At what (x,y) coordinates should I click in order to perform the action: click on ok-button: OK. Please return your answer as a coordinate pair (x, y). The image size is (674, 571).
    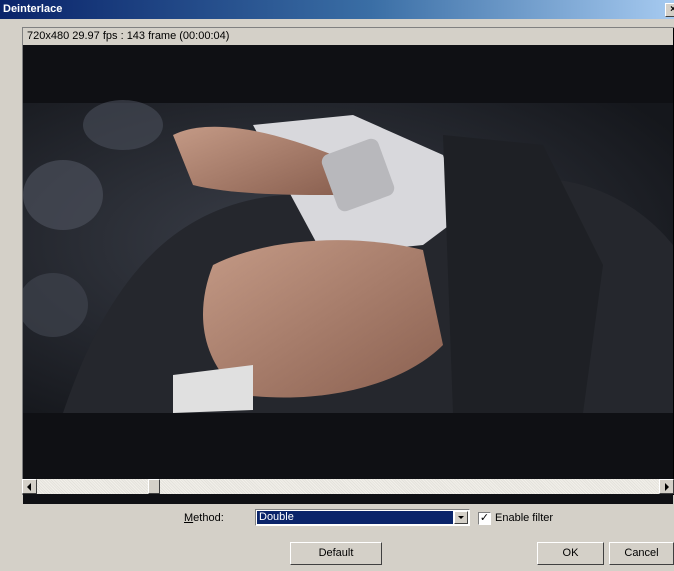
    Looking at the image, I should click on (570, 553).